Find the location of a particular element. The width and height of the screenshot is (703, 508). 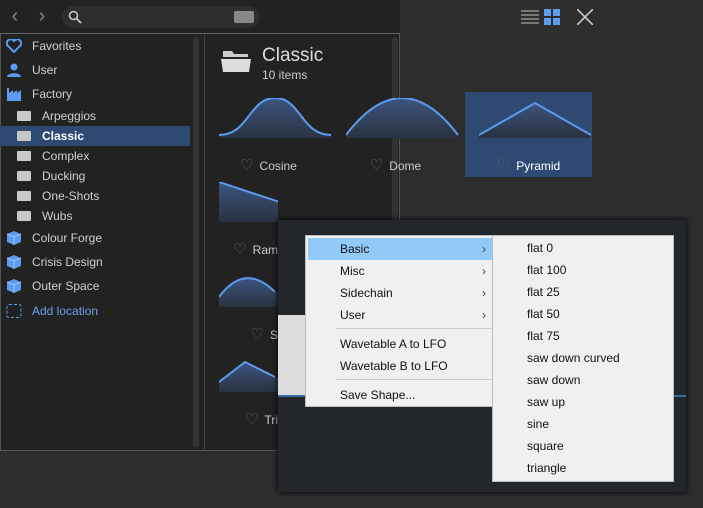

sidebar-item-label: Factory is located at coordinates (52, 94).